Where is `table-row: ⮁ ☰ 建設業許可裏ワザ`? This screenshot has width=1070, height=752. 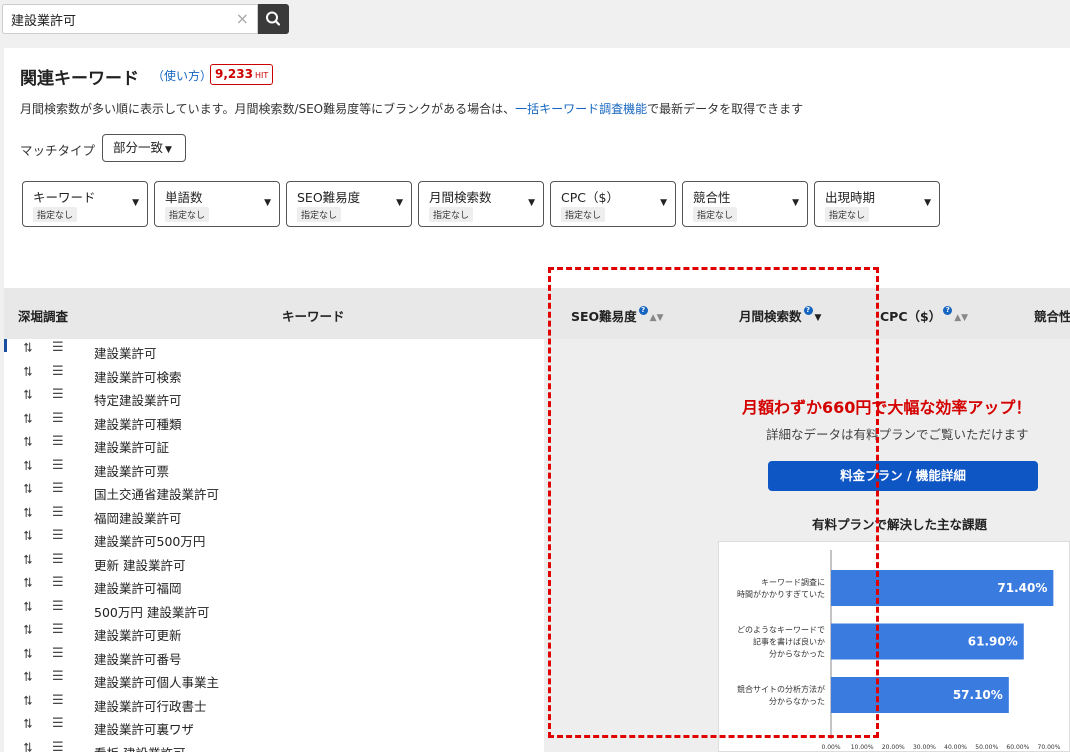 table-row: ⮁ ☰ 建設業許可裏ワザ is located at coordinates (274, 727).